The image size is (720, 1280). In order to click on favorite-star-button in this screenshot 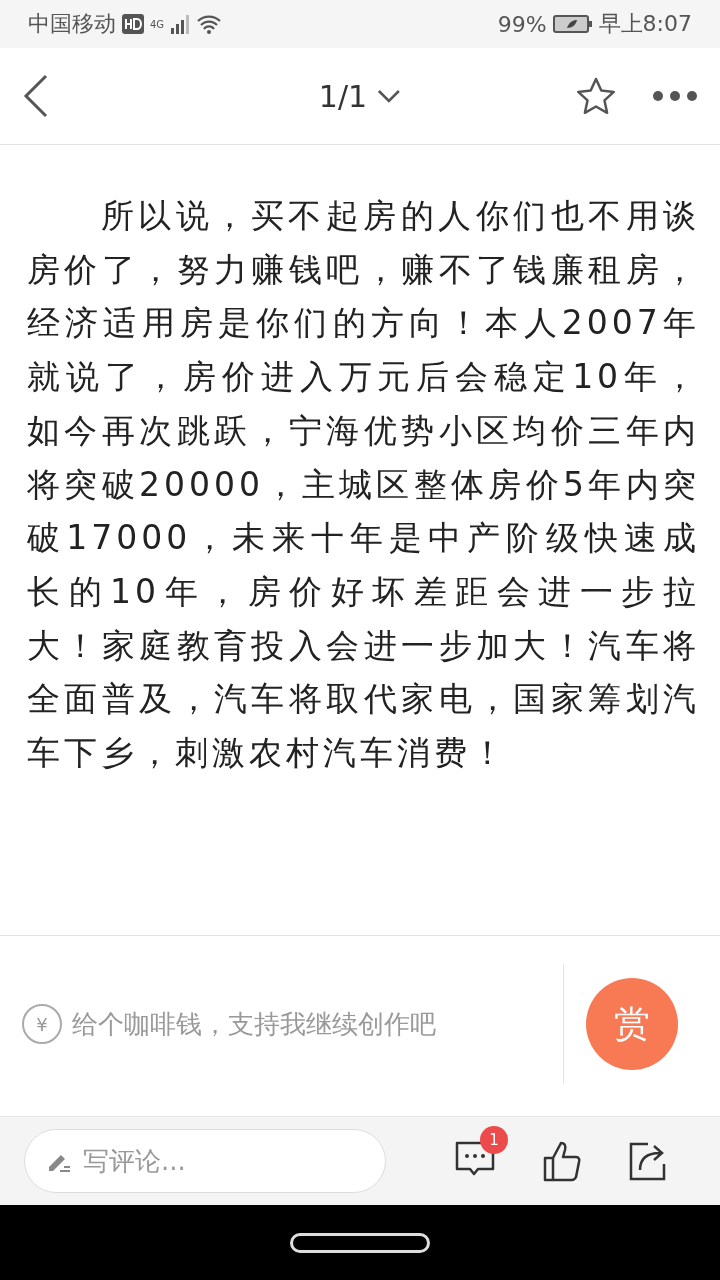, I will do `click(596, 96)`.